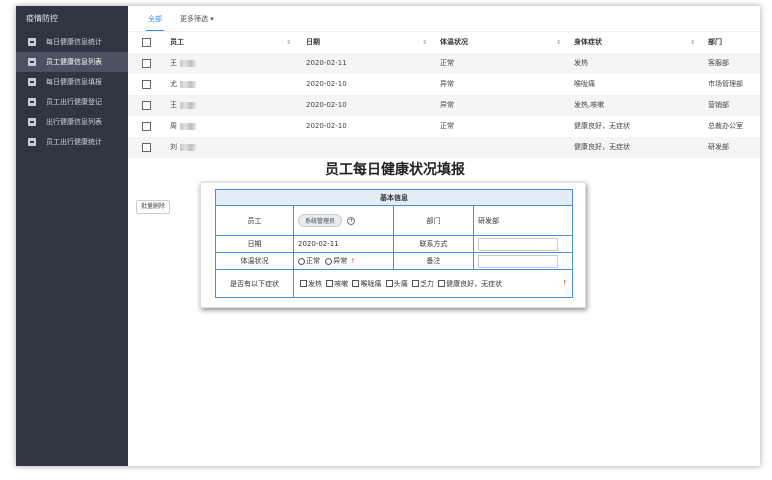 The height and width of the screenshot is (480, 772). What do you see at coordinates (454, 42) in the screenshot?
I see `col-temperature: 体温状况` at bounding box center [454, 42].